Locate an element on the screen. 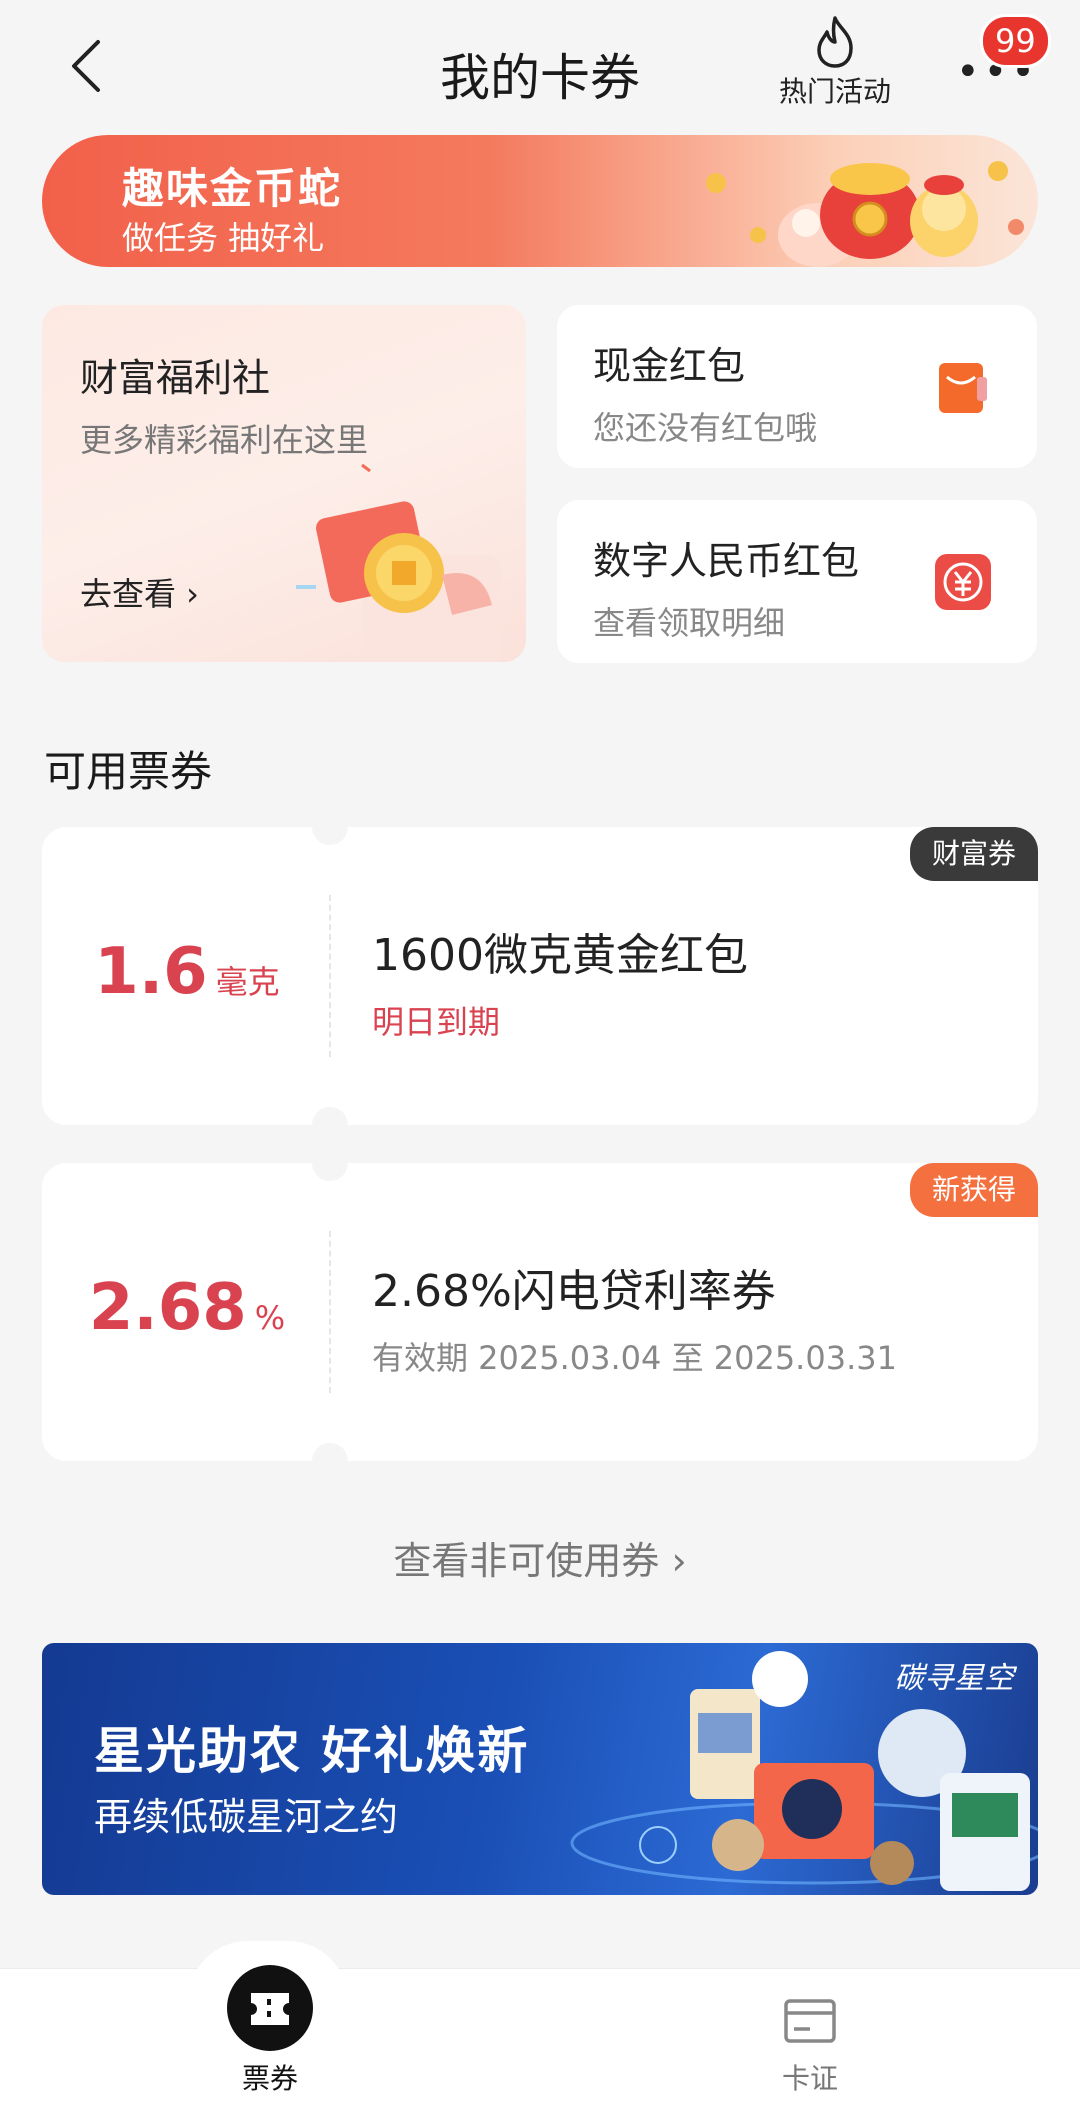  tab-cards-label: 卡证 is located at coordinates (809, 2078).